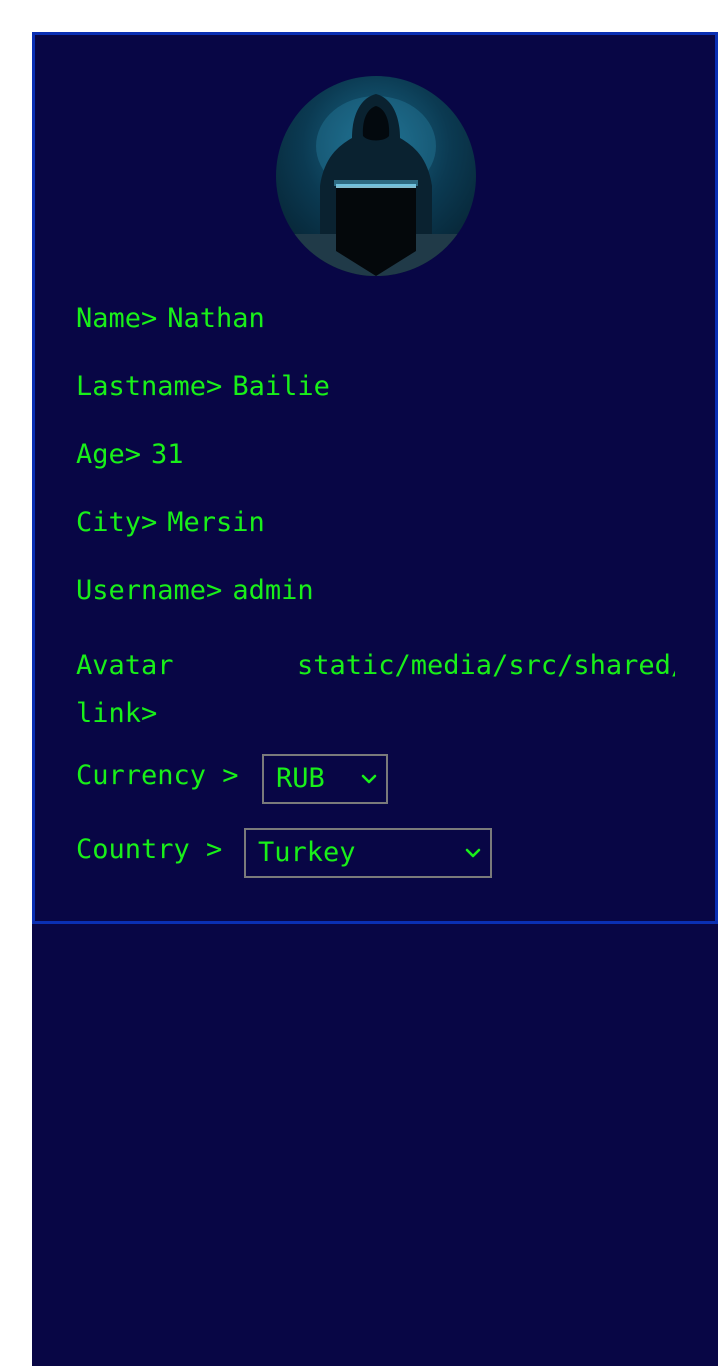 The width and height of the screenshot is (718, 1366). I want to click on currency-selected-value: RUB, so click(300, 778).